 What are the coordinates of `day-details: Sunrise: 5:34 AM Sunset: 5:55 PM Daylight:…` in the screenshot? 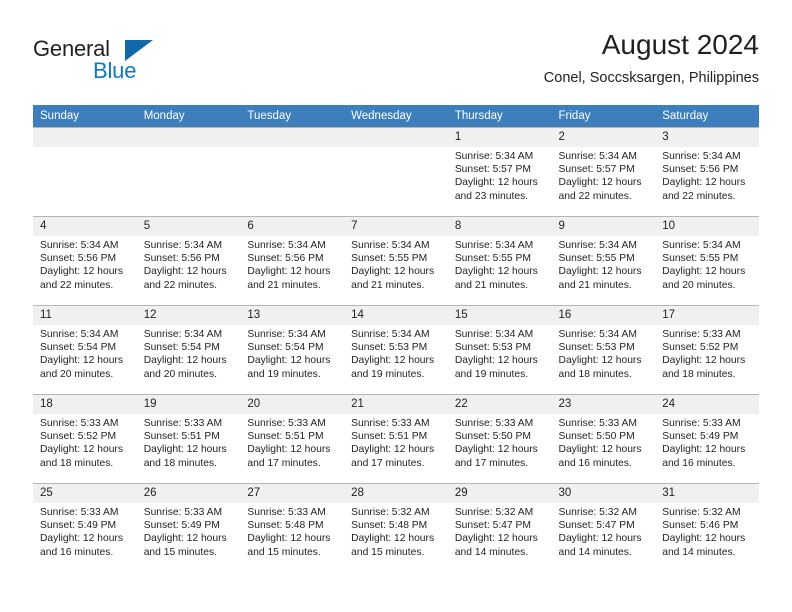 It's located at (604, 264).